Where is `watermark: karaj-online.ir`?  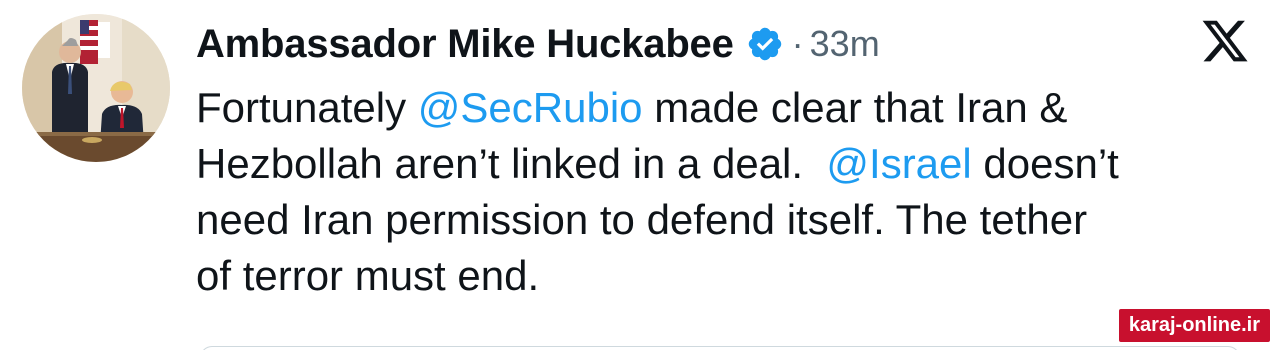 watermark: karaj-online.ir is located at coordinates (1194, 325).